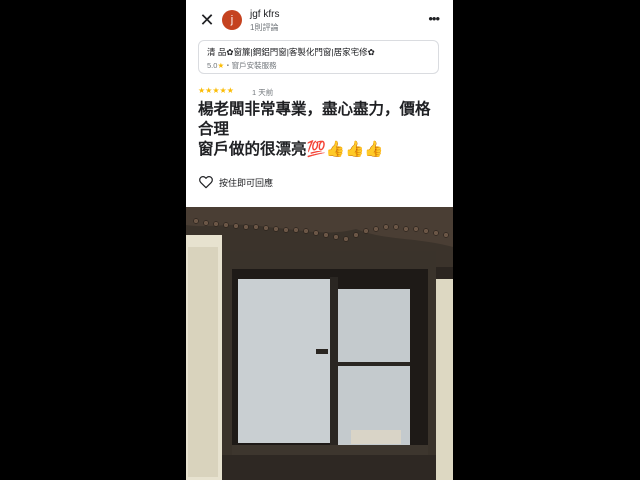  Describe the element at coordinates (319, 20) in the screenshot. I see `review-header: ✕ j jgf kfrs 1則評論 •••` at that location.